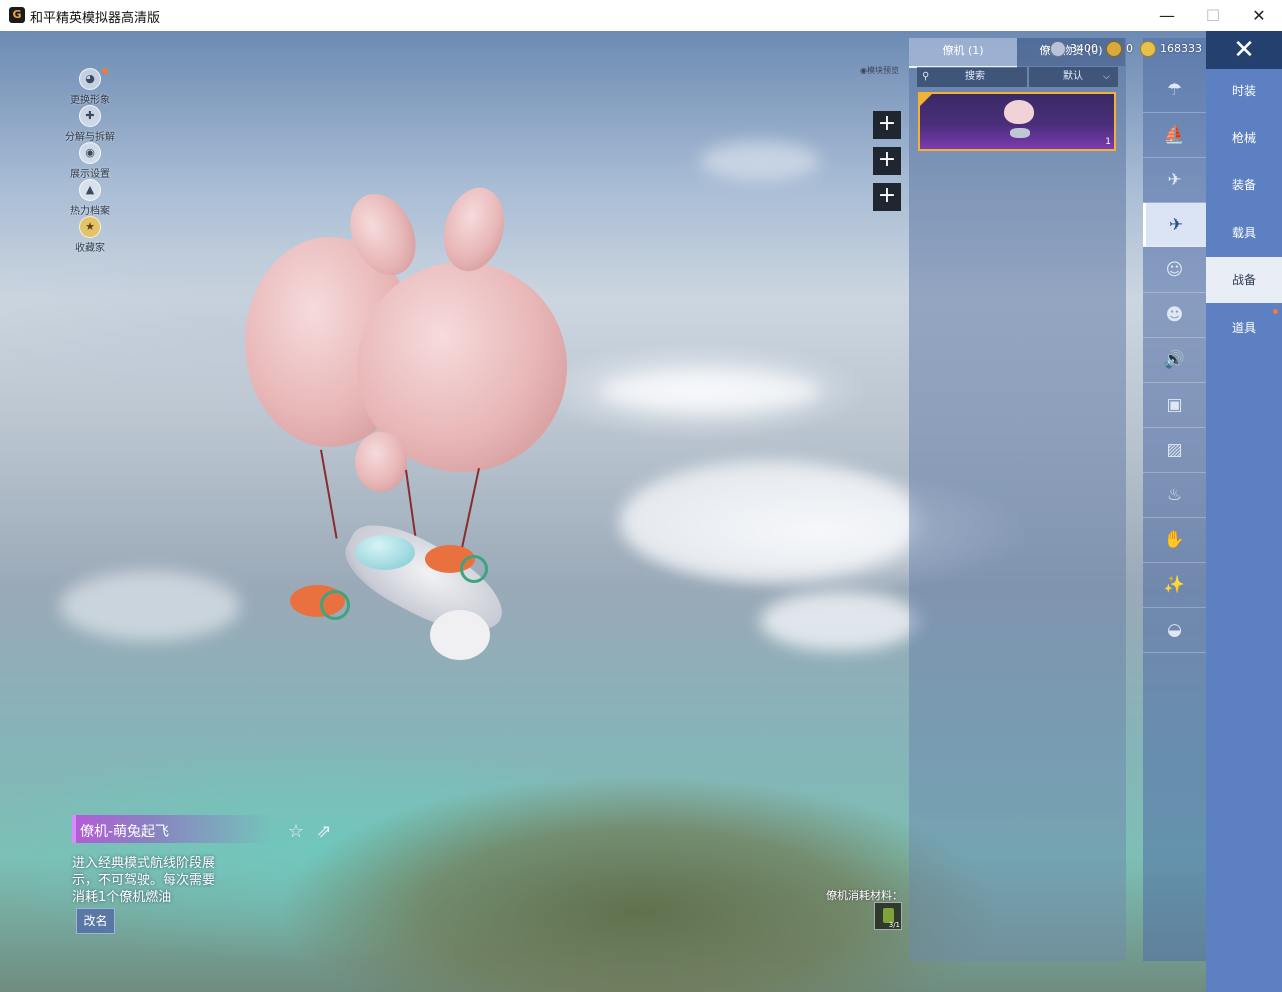 The height and width of the screenshot is (992, 1282). I want to click on left-menu-collector: ★ 收藏家, so click(90, 235).